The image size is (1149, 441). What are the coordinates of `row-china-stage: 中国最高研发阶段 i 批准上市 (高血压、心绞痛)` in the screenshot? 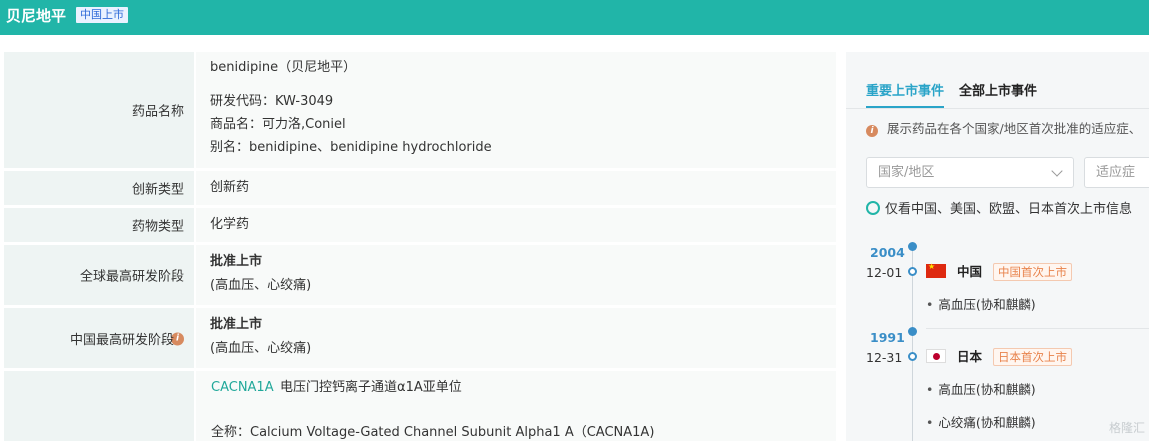 It's located at (420, 338).